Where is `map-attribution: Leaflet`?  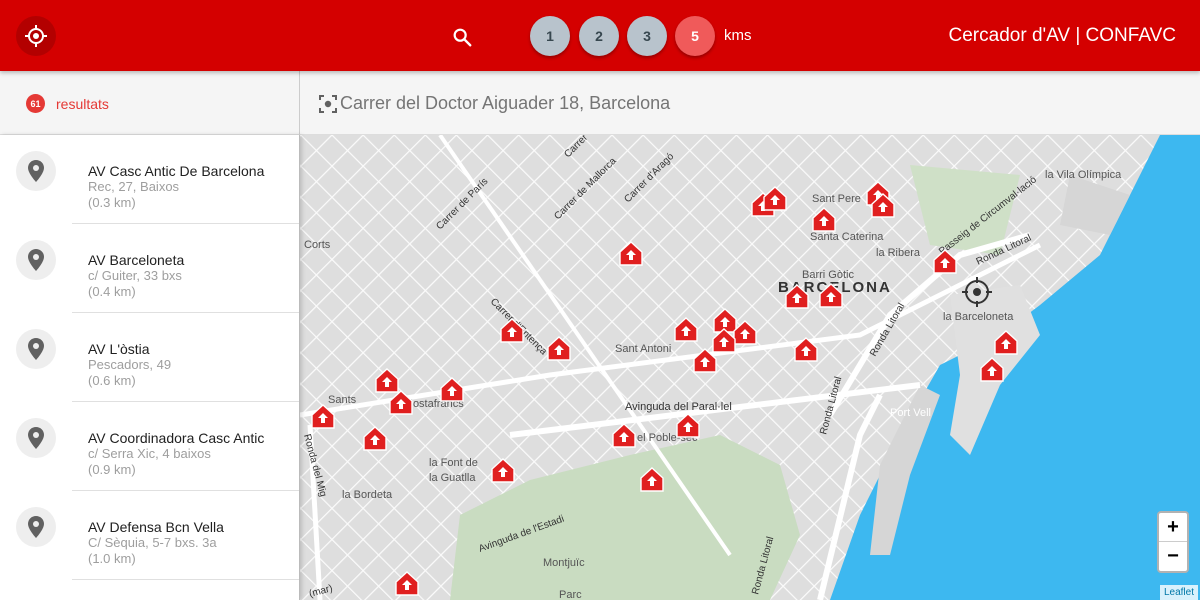
map-attribution: Leaflet is located at coordinates (1178, 592).